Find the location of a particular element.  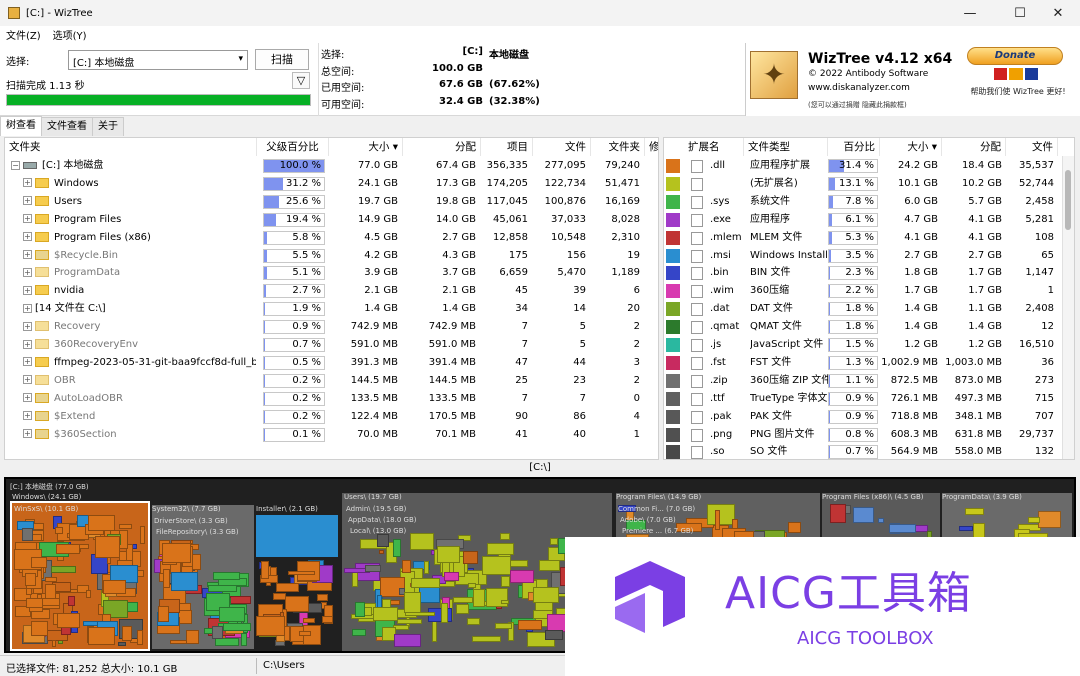

ext-row: .dll 应用程序扩展 31.4 % 24.2 GB 18.4 GB 35,537 is located at coordinates (869, 166).